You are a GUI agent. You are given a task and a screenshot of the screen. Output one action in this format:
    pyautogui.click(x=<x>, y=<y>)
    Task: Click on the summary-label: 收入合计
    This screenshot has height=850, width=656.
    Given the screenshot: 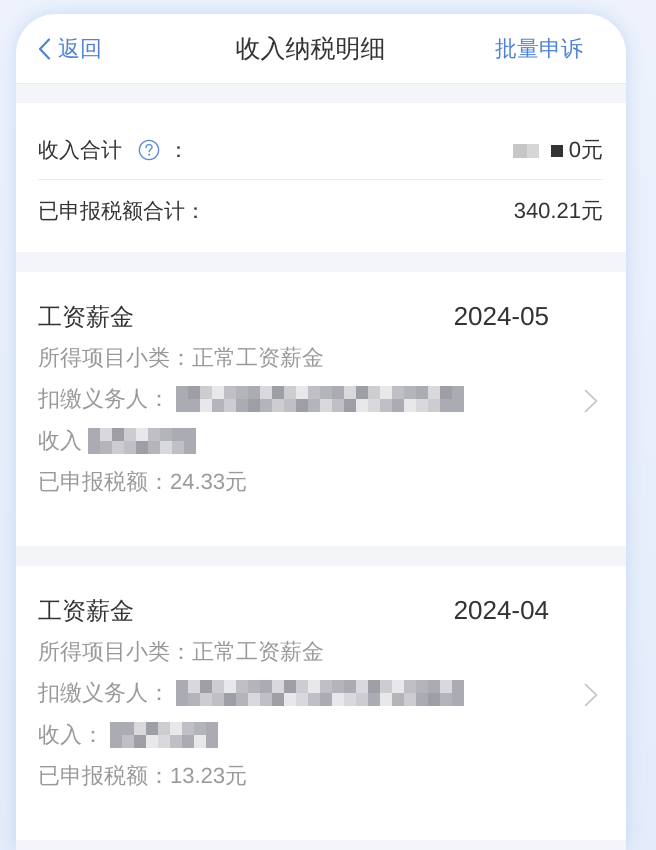 What is the action you would take?
    pyautogui.click(x=80, y=151)
    